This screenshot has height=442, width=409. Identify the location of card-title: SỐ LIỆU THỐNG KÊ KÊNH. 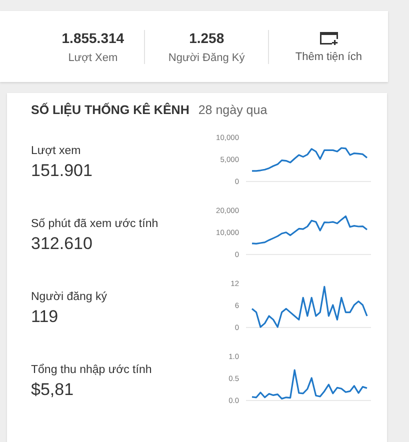
(110, 110).